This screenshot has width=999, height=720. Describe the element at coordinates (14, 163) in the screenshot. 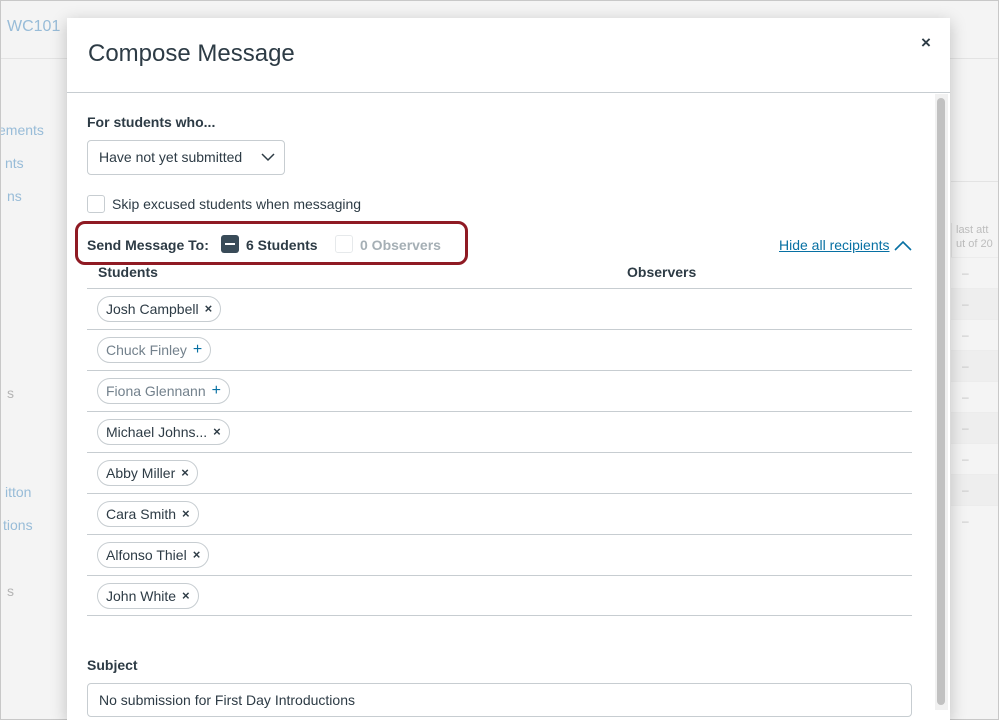

I see `nav-item-assignments: nts` at that location.